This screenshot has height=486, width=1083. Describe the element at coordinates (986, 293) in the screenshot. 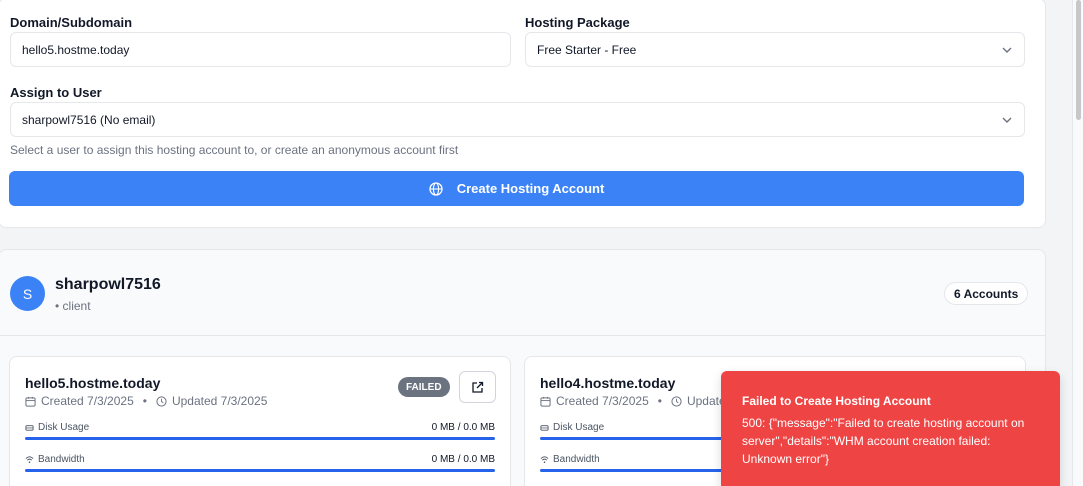

I see `accounts-count-badge: 6 Accounts` at that location.